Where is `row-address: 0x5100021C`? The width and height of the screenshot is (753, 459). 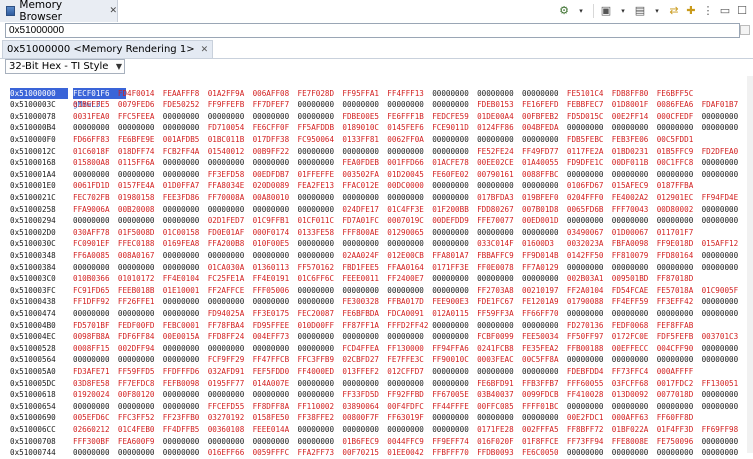 row-address: 0x5100021C is located at coordinates (33, 197).